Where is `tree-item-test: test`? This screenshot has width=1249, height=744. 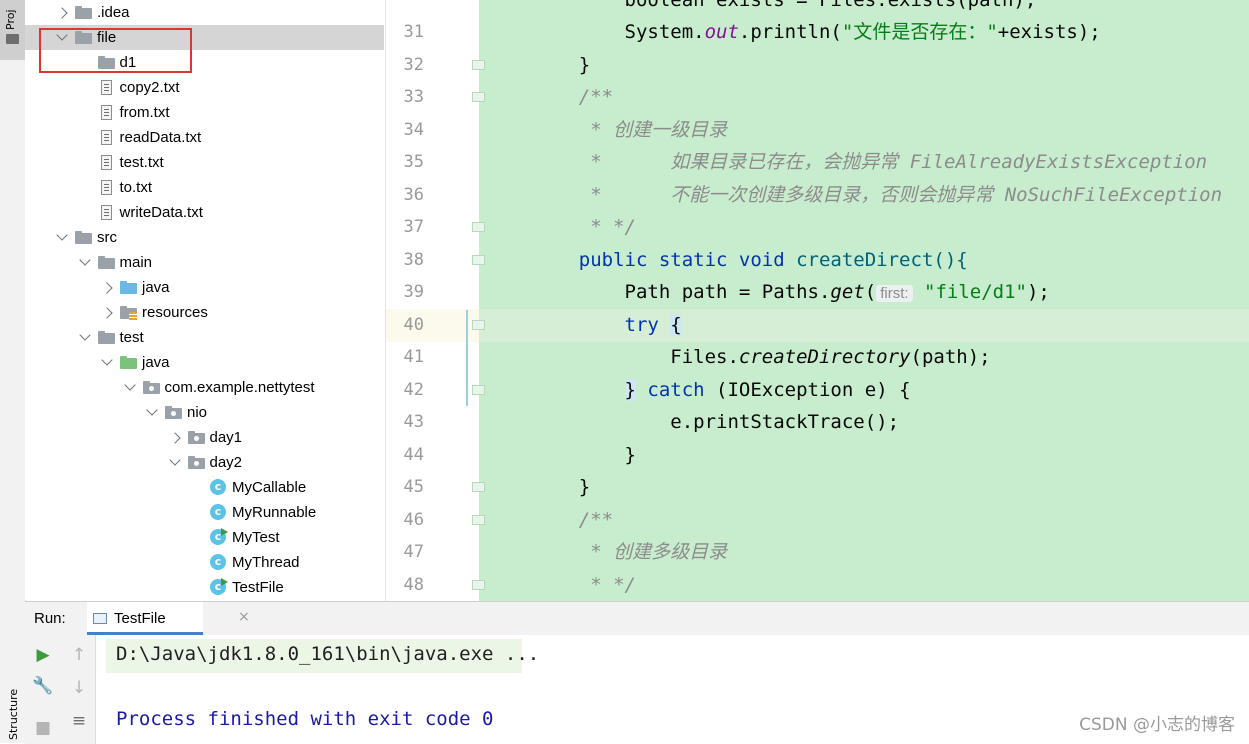 tree-item-test: test is located at coordinates (195, 337).